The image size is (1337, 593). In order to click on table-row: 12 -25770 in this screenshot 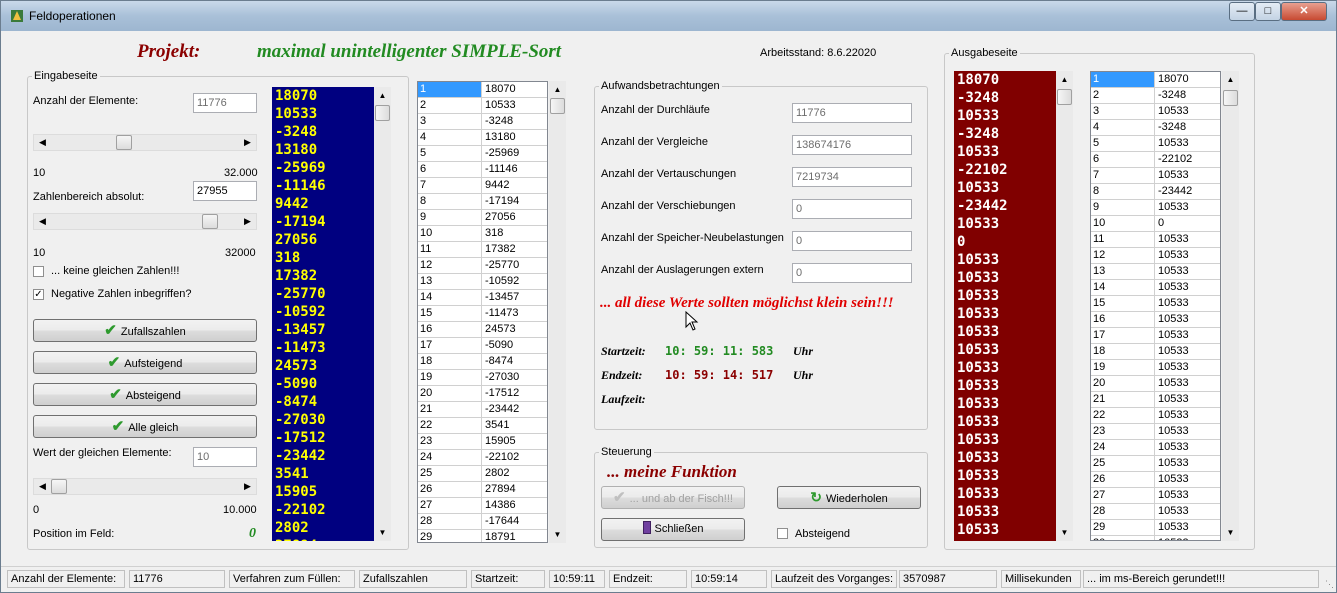, I will do `click(482, 266)`.